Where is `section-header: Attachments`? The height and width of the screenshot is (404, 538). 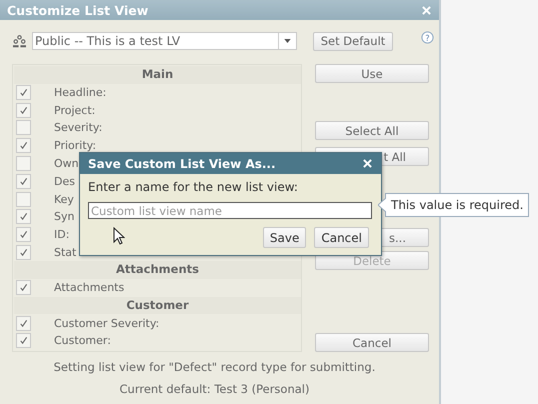 section-header: Attachments is located at coordinates (157, 270).